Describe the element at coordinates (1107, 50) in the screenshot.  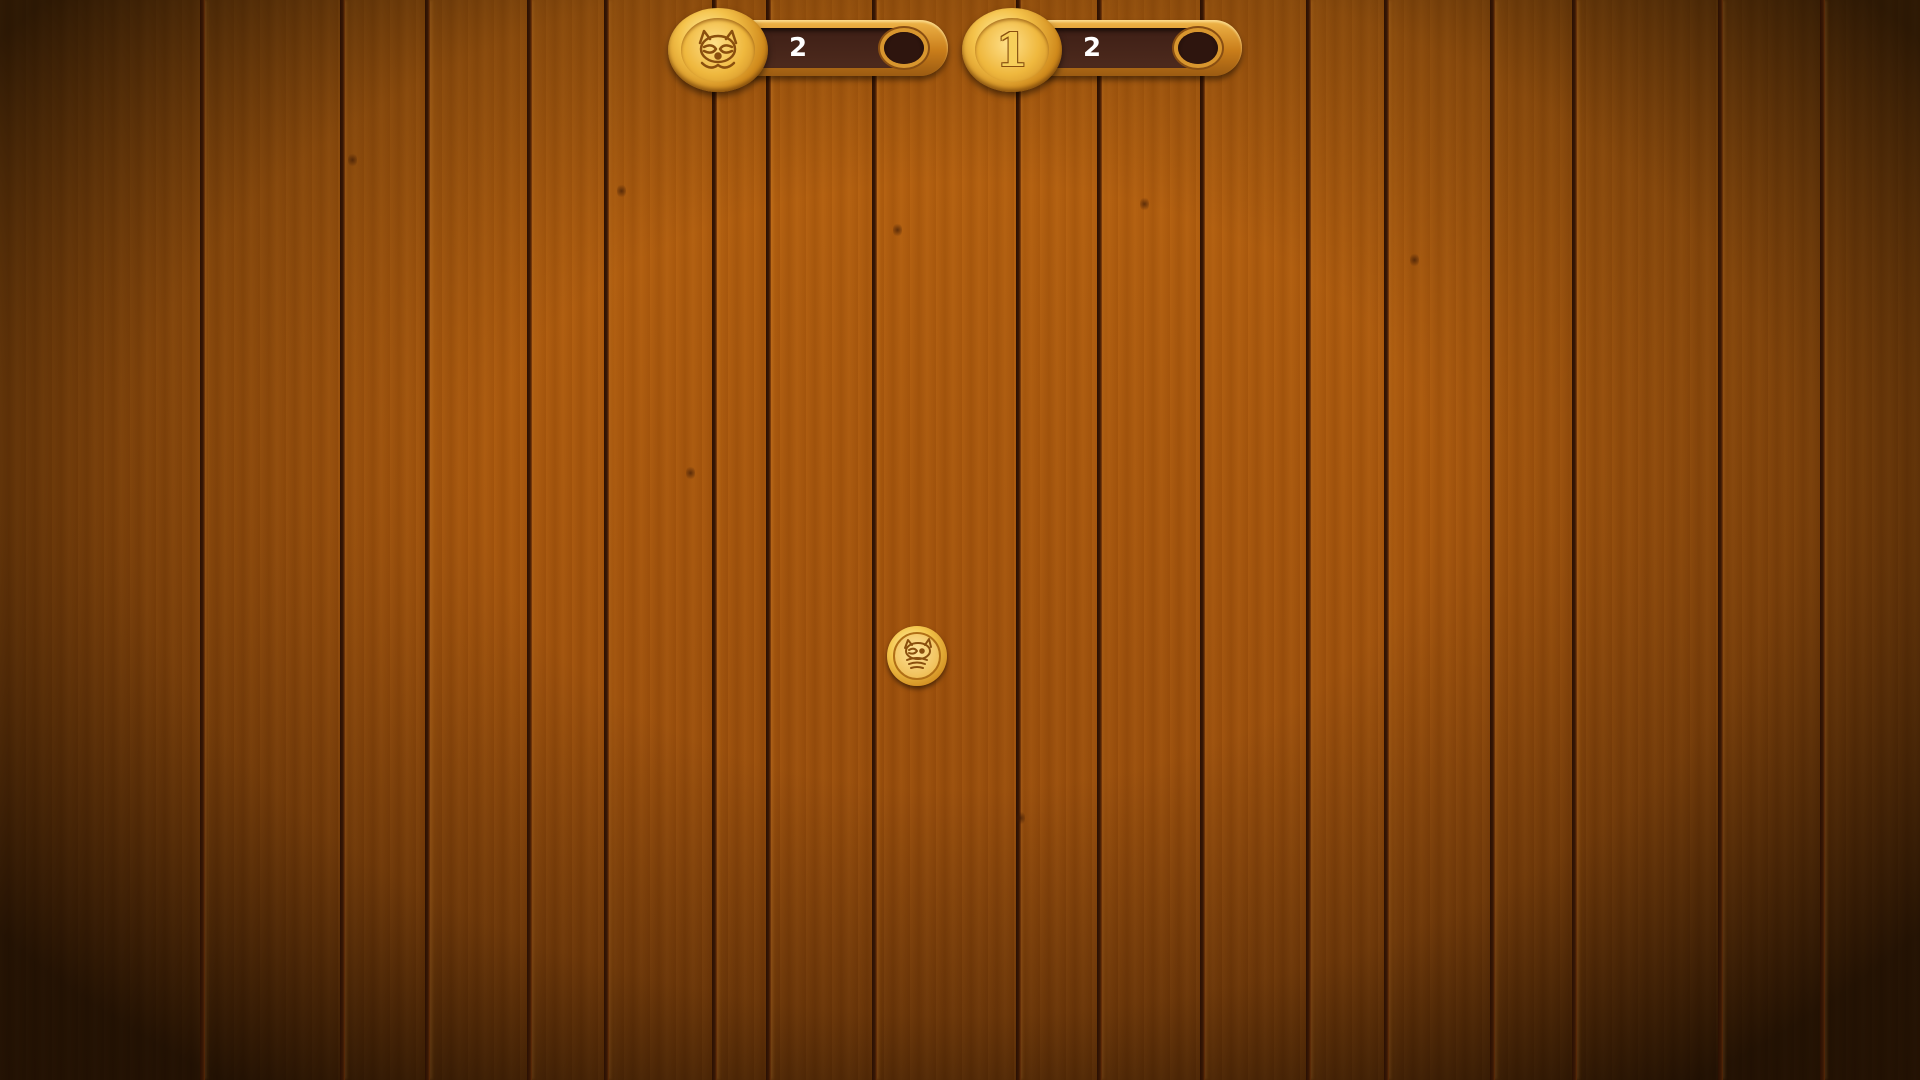
I see `coin-counter: 2 1` at that location.